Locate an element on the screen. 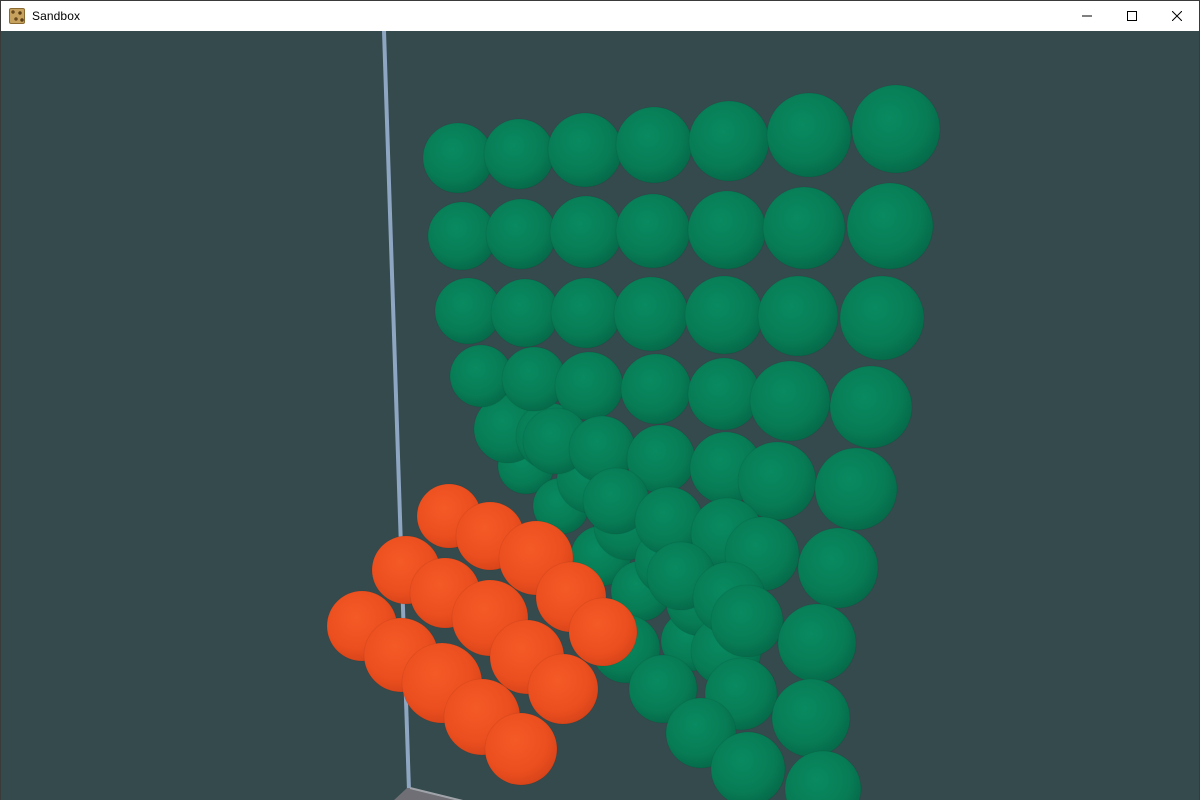 Image resolution: width=1200 pixels, height=800 pixels. close-icon is located at coordinates (1176, 16).